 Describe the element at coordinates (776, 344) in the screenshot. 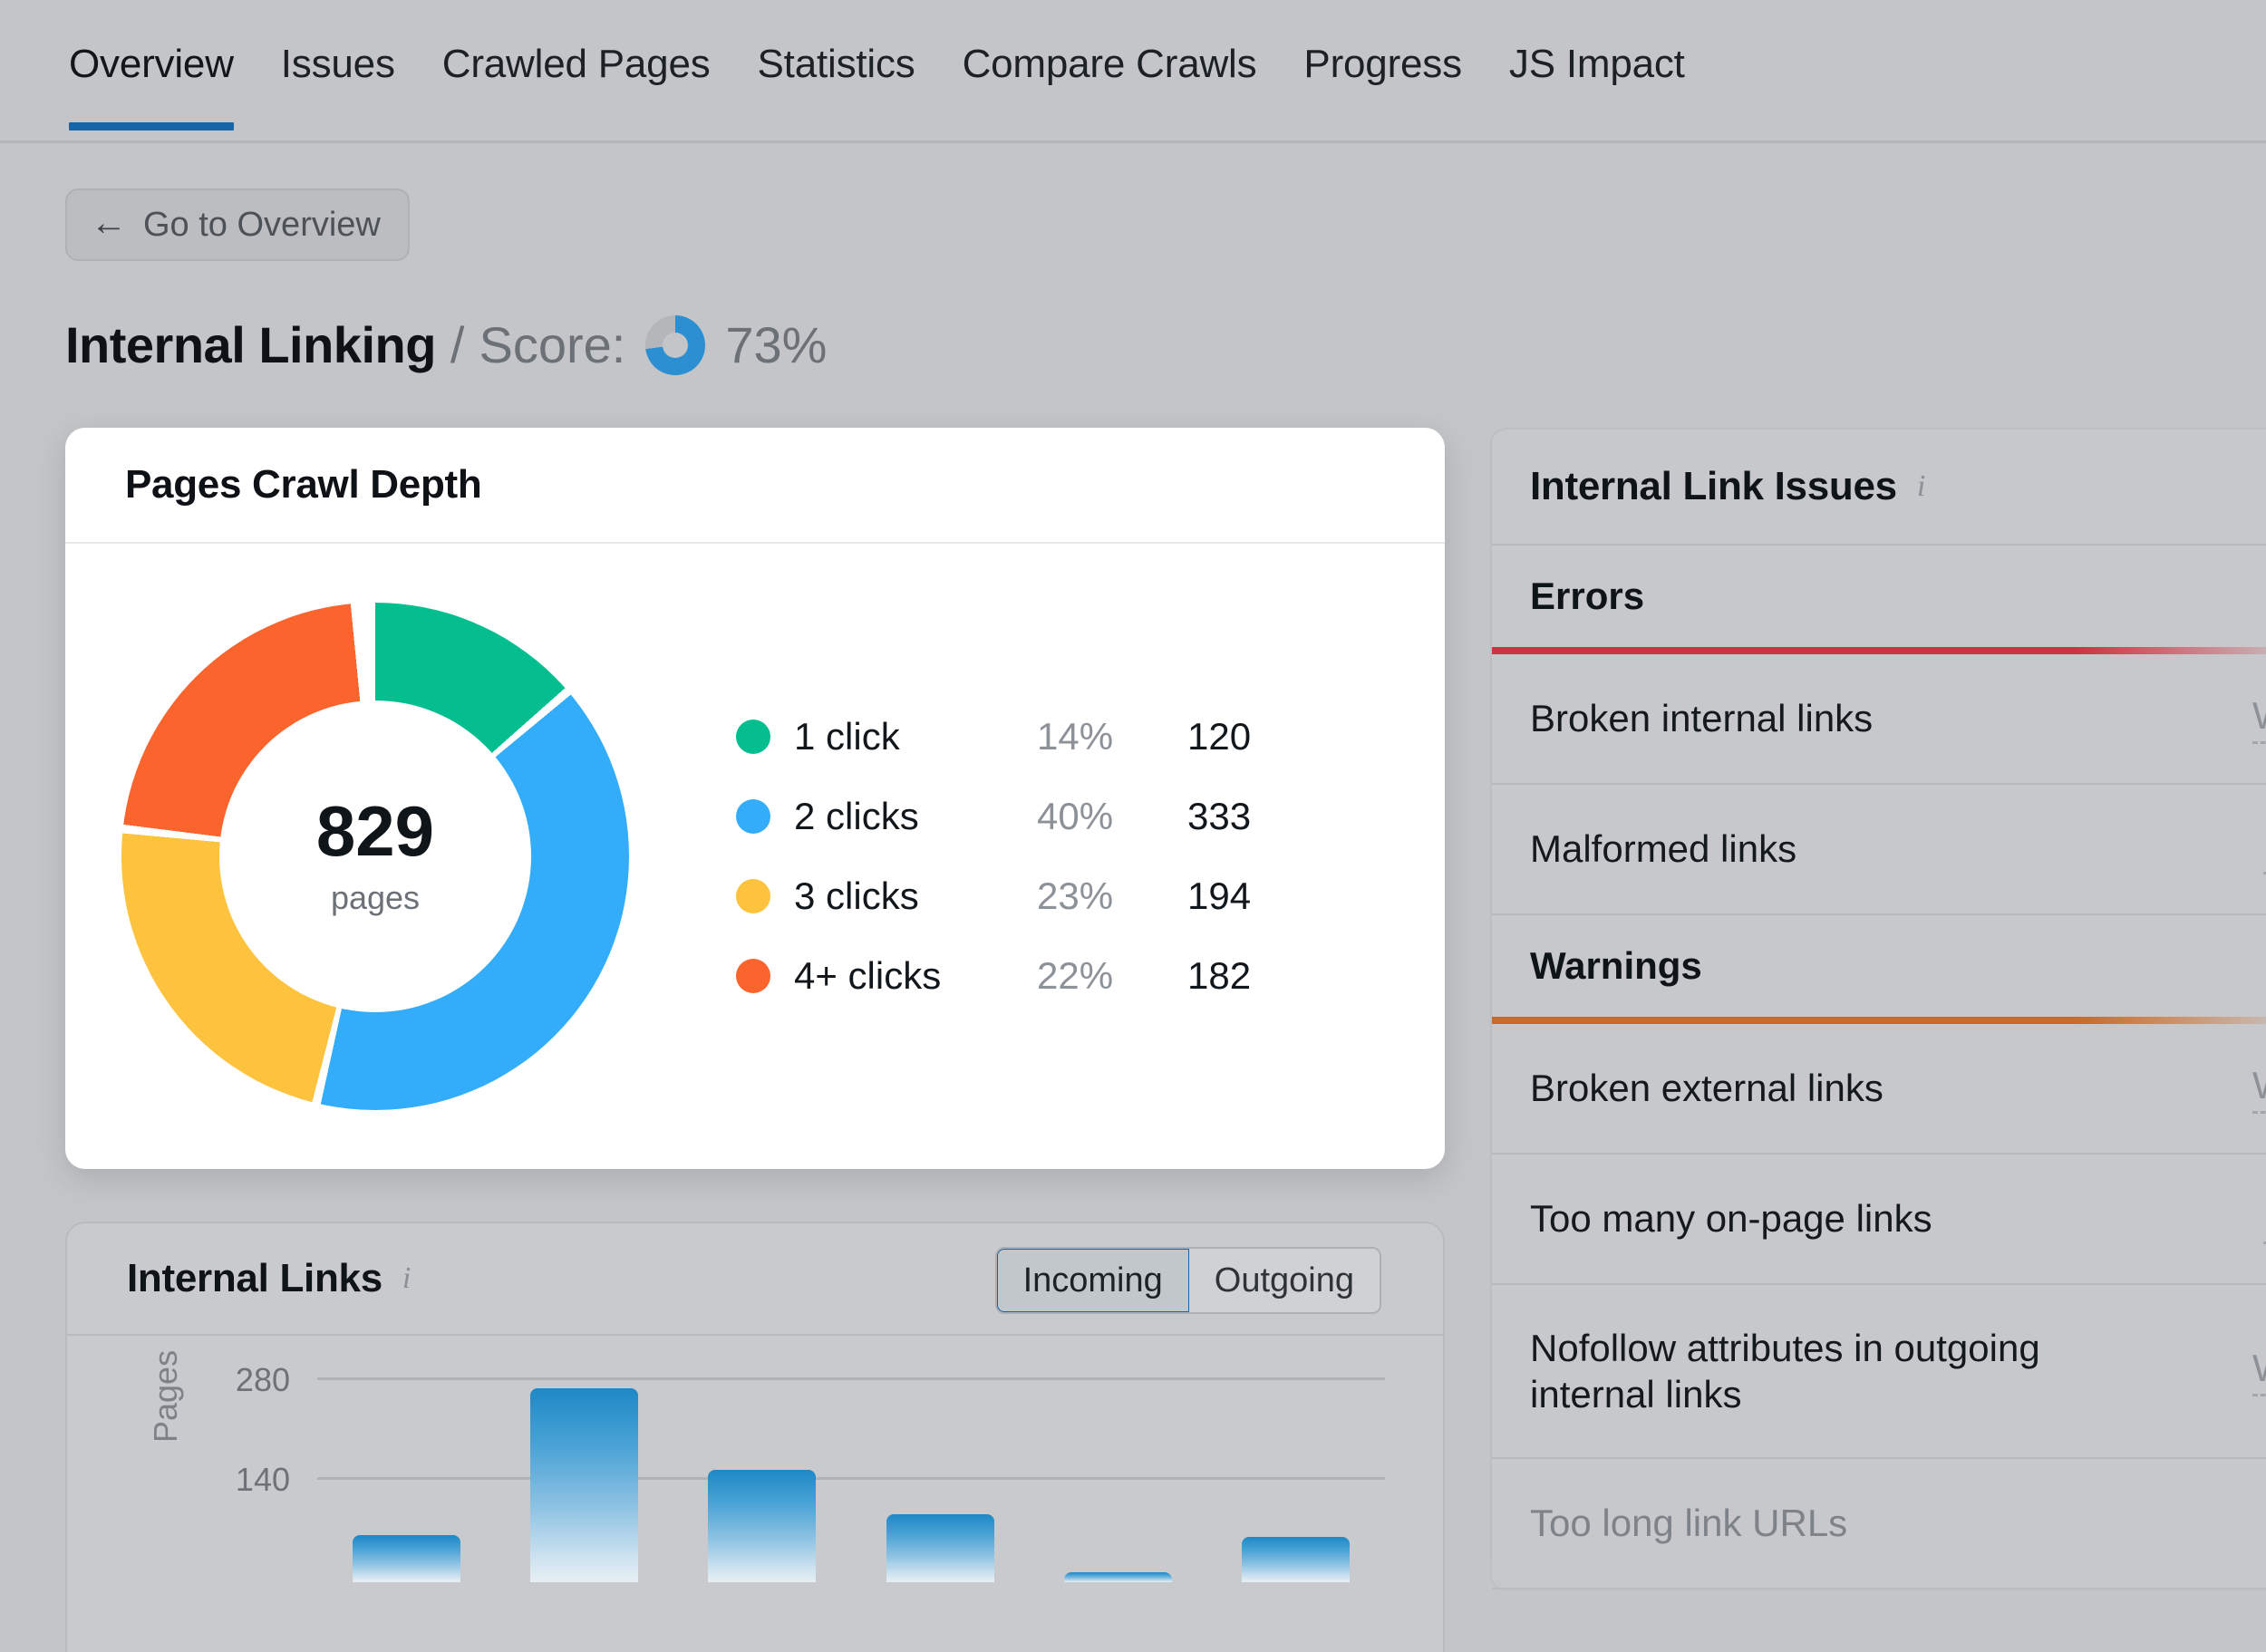

I see `score-value: 73%` at that location.